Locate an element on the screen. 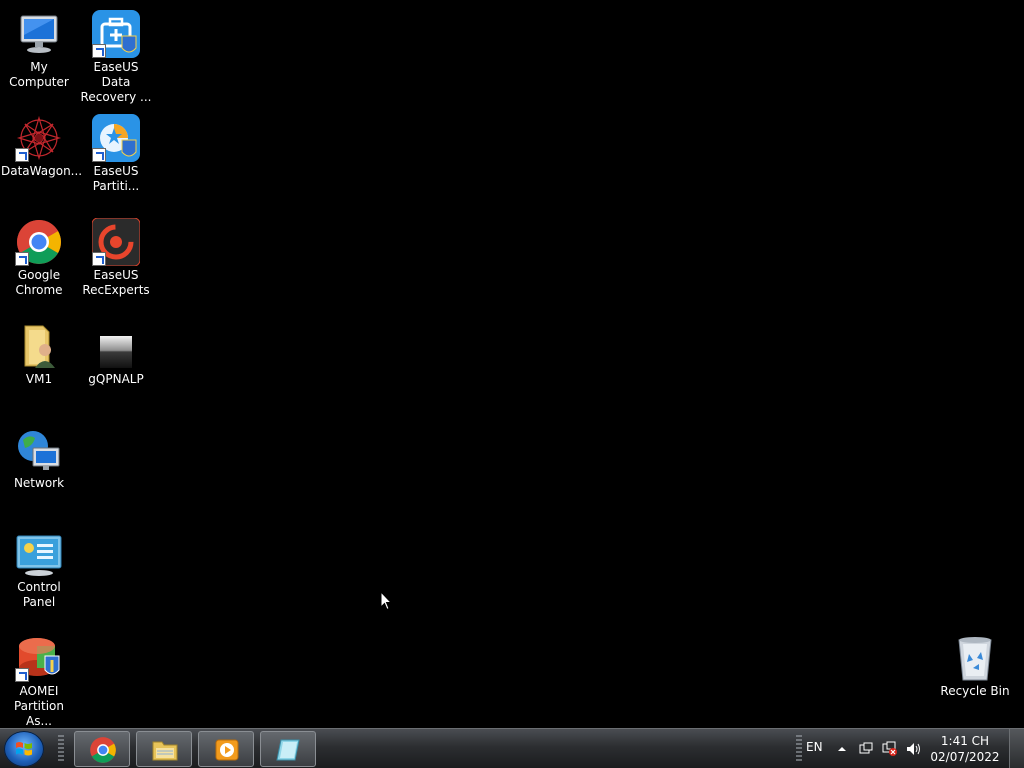  show-desktop-button is located at coordinates (1016, 748).